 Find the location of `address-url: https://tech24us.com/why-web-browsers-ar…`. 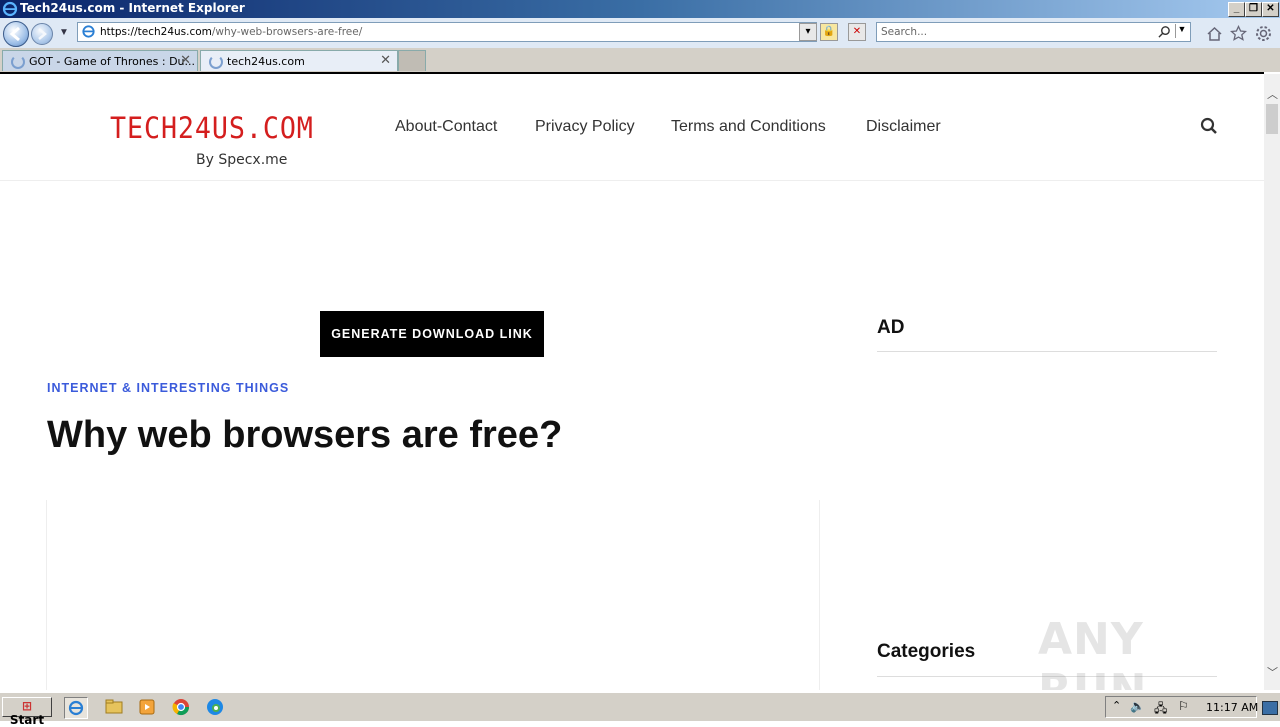

address-url: https://tech24us.com/why-web-browsers-ar… is located at coordinates (231, 32).